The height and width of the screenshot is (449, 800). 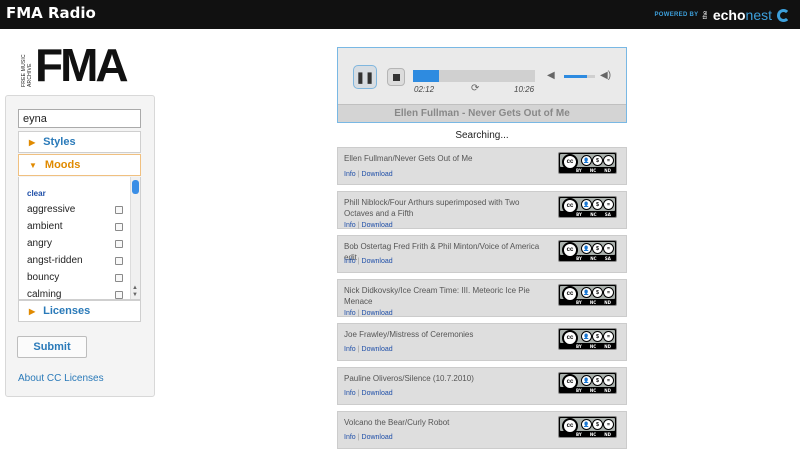 What do you see at coordinates (82, 65) in the screenshot?
I see `logo-text: FMA` at bounding box center [82, 65].